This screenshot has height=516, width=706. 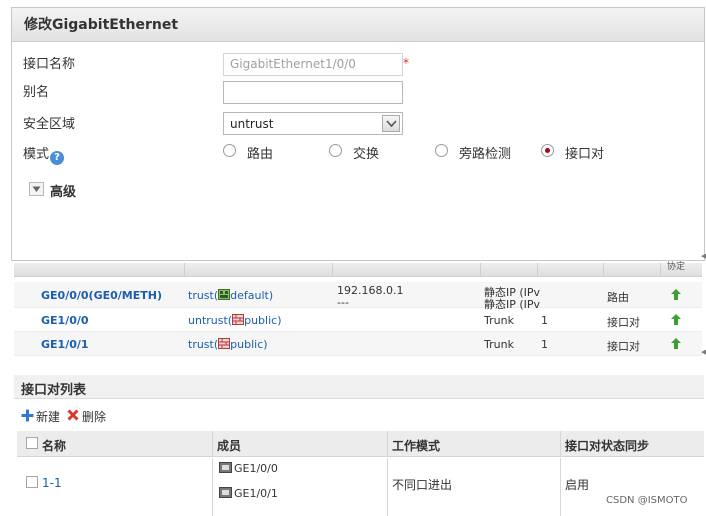 I want to click on column-header-work-mode: 工作模式, so click(x=416, y=446).